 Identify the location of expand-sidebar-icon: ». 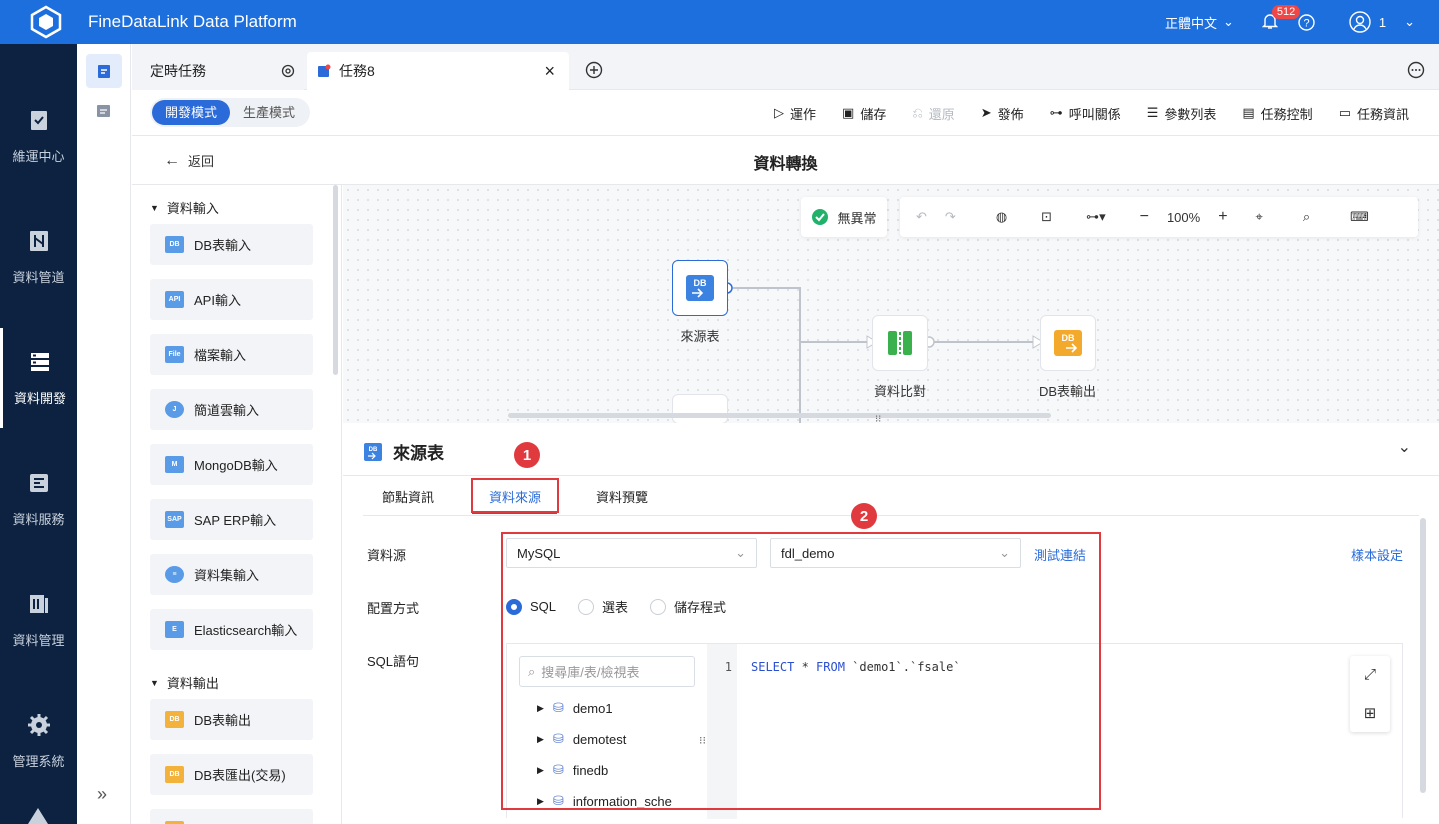
(102, 794).